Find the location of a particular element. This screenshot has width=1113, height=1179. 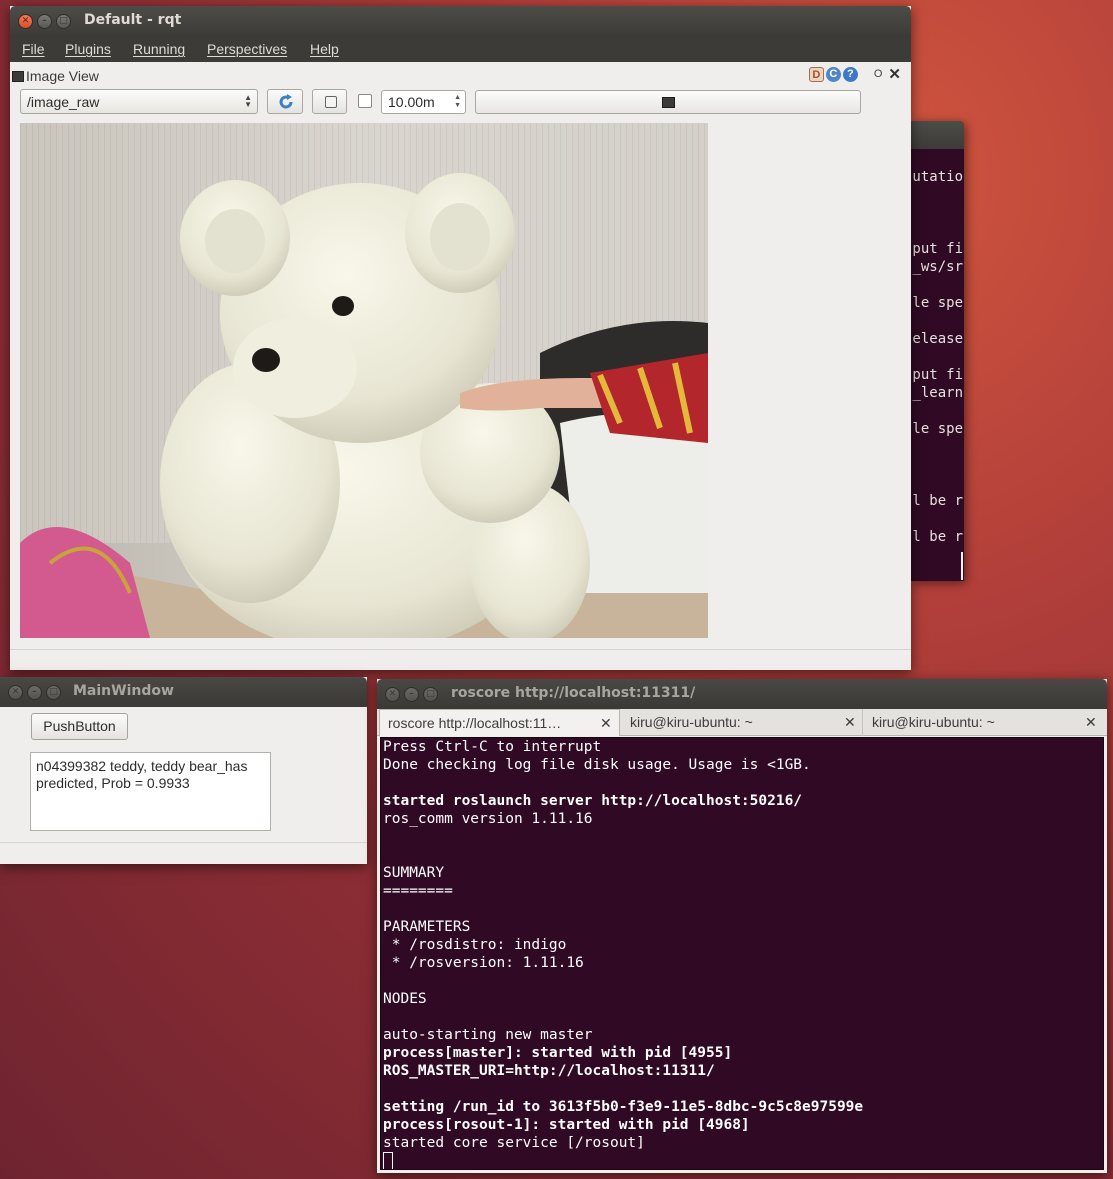

mainwindow-titlebar: ✕ – □ MainWindow is located at coordinates (183, 692).